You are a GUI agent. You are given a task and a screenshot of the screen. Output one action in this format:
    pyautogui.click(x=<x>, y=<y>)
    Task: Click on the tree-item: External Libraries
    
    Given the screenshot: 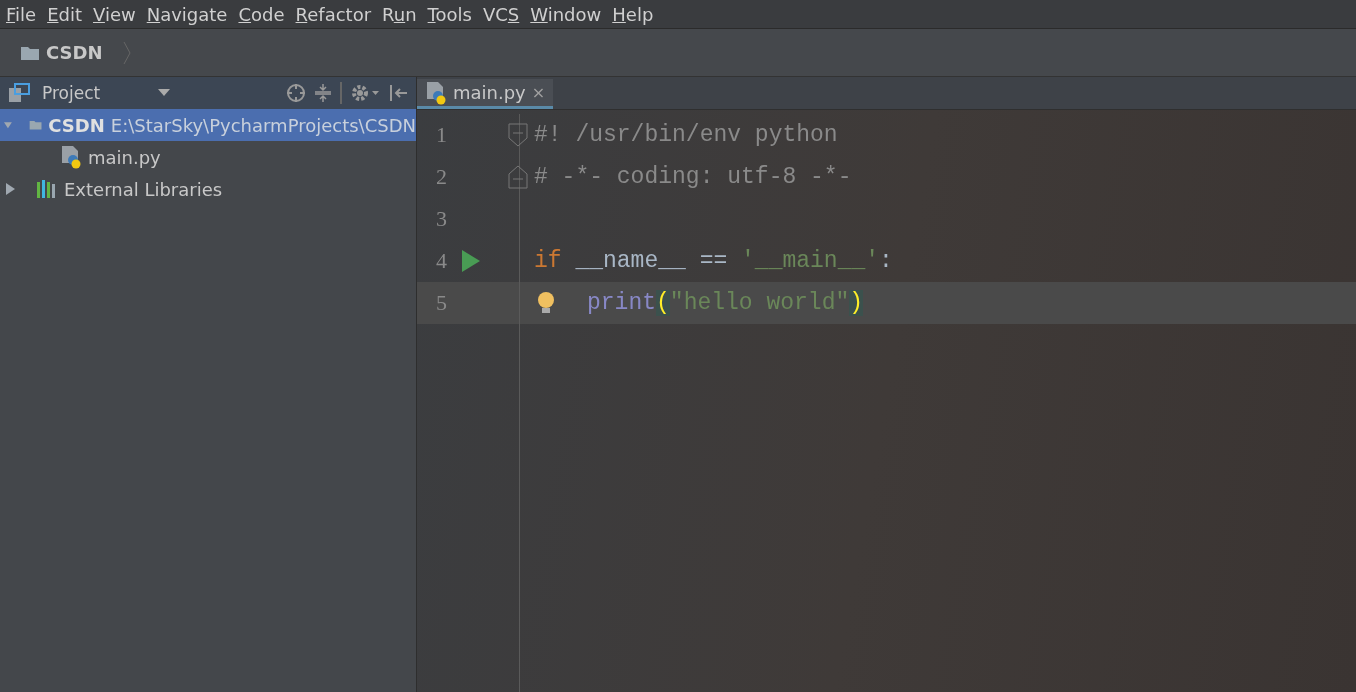 What is the action you would take?
    pyautogui.click(x=208, y=189)
    